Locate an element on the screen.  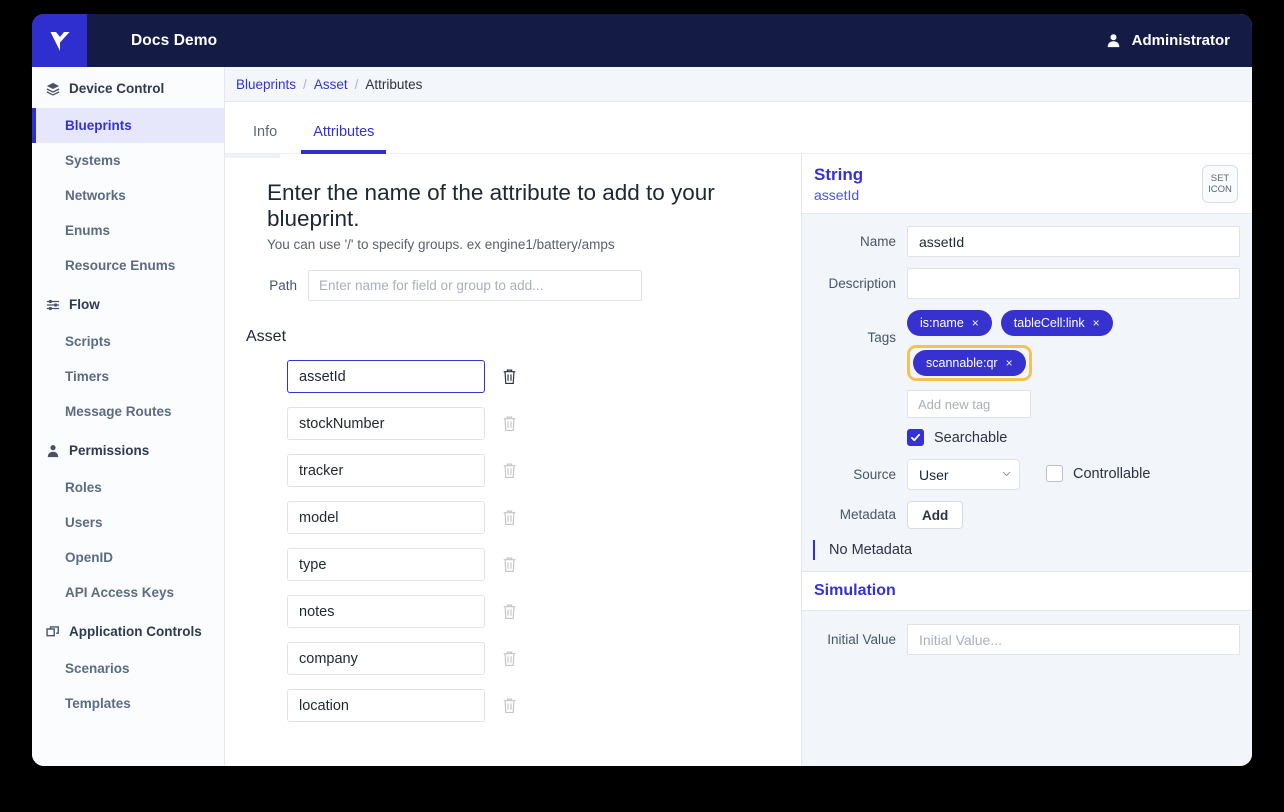
name-input is located at coordinates (1073, 241).